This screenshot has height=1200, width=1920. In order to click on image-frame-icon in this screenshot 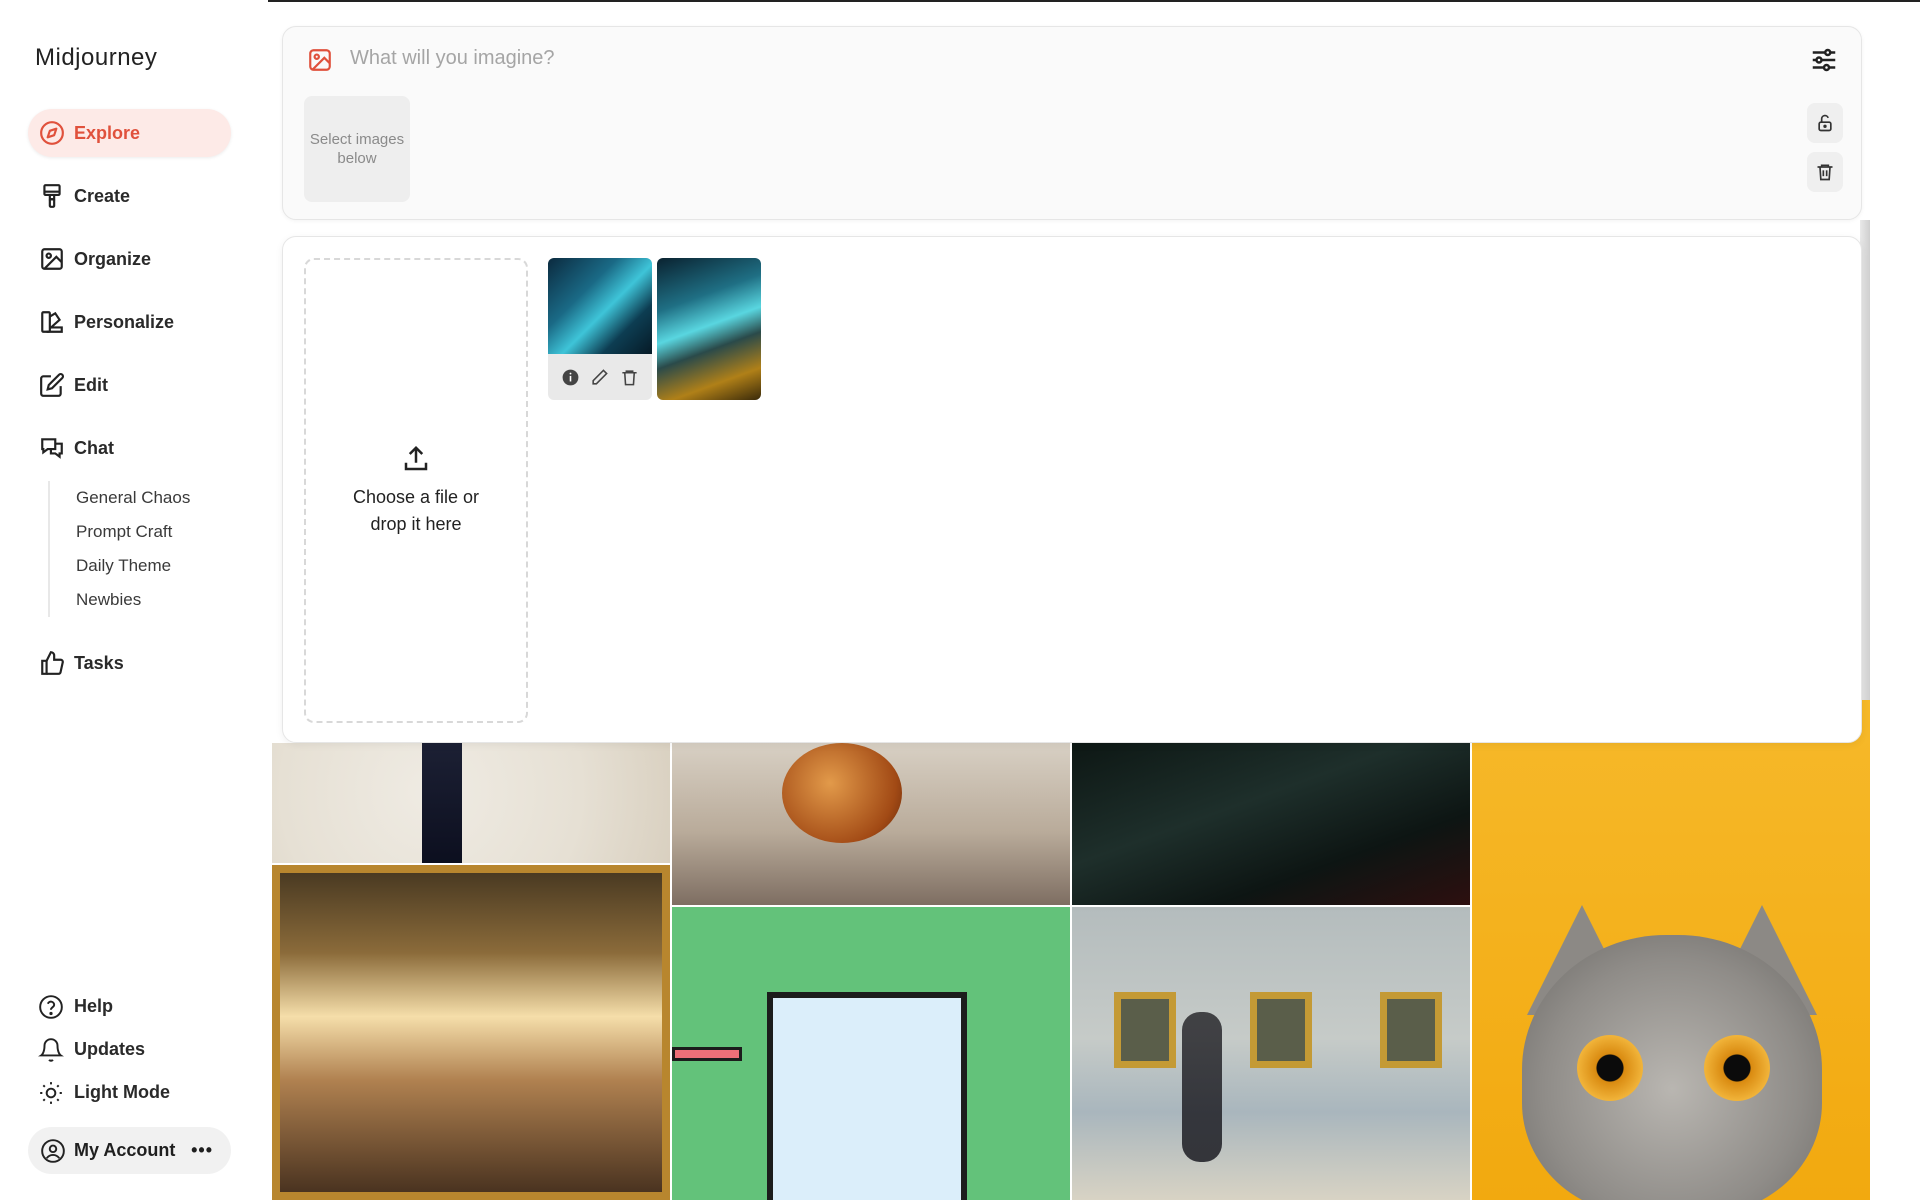, I will do `click(52, 259)`.